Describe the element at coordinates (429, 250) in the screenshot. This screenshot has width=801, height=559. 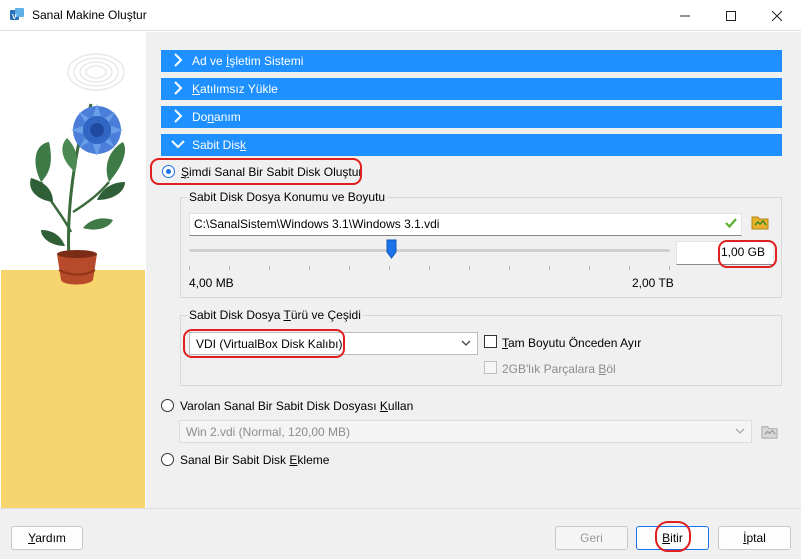
I see `disk-size-slider-track` at that location.